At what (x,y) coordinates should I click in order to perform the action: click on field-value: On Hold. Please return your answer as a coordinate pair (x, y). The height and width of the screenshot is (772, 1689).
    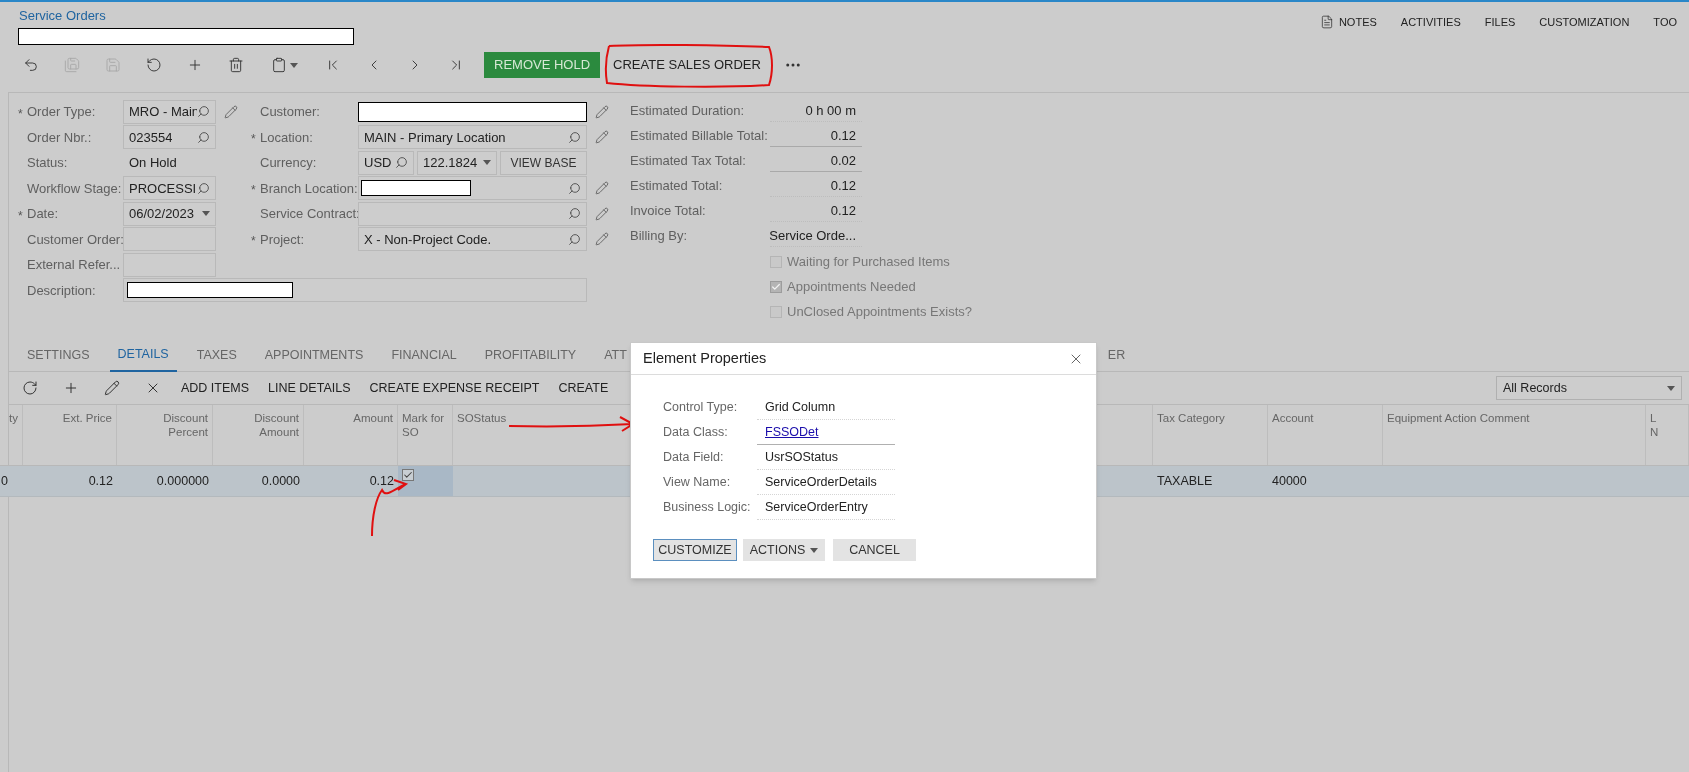
    Looking at the image, I should click on (153, 163).